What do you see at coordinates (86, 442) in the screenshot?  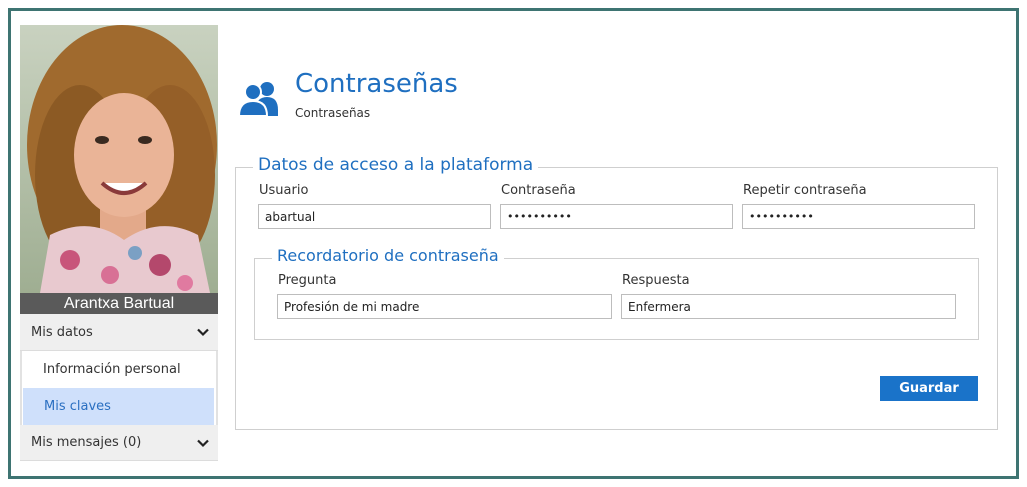 I see `menu-section-label: Mis mensajes (0)` at bounding box center [86, 442].